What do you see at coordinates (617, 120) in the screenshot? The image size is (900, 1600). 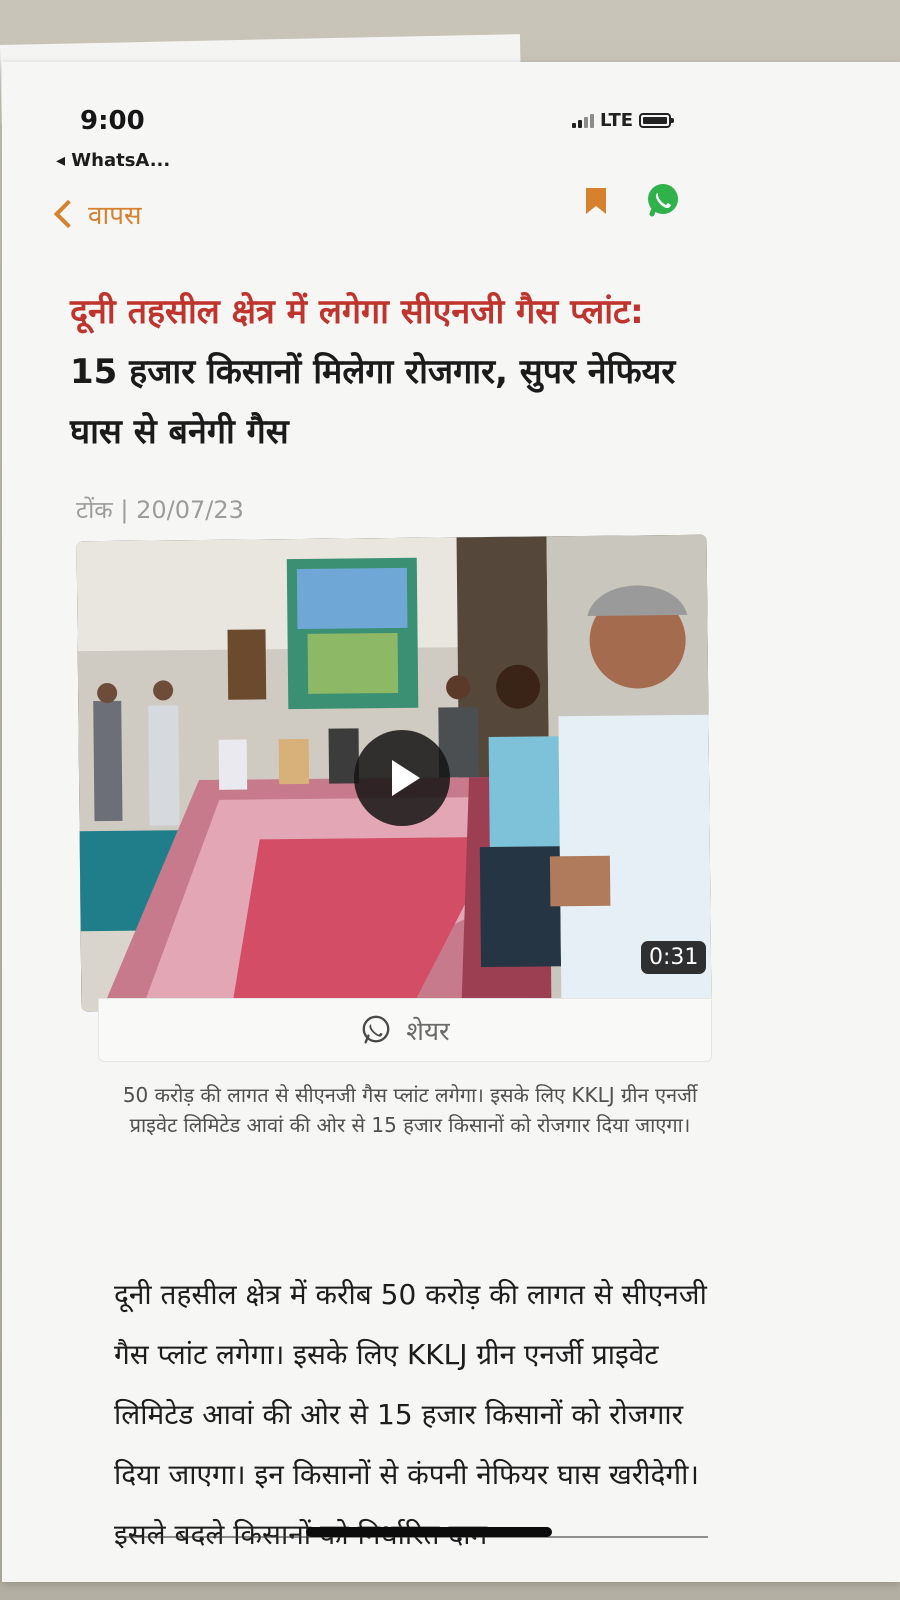 I see `network-label: LTE` at bounding box center [617, 120].